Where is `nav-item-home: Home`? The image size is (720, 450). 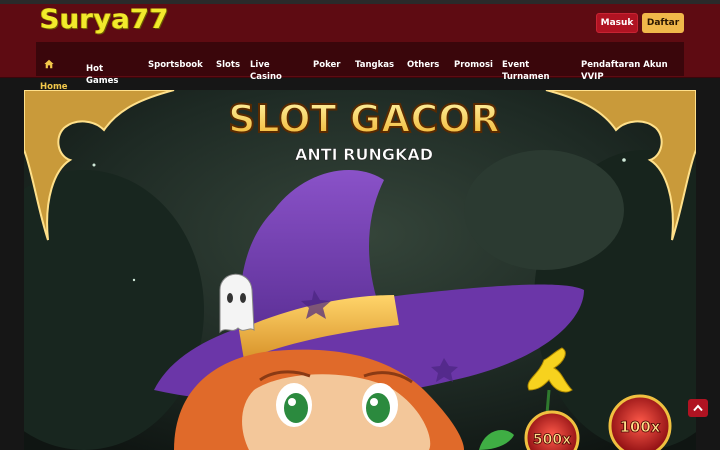 nav-item-home: Home is located at coordinates (54, 67).